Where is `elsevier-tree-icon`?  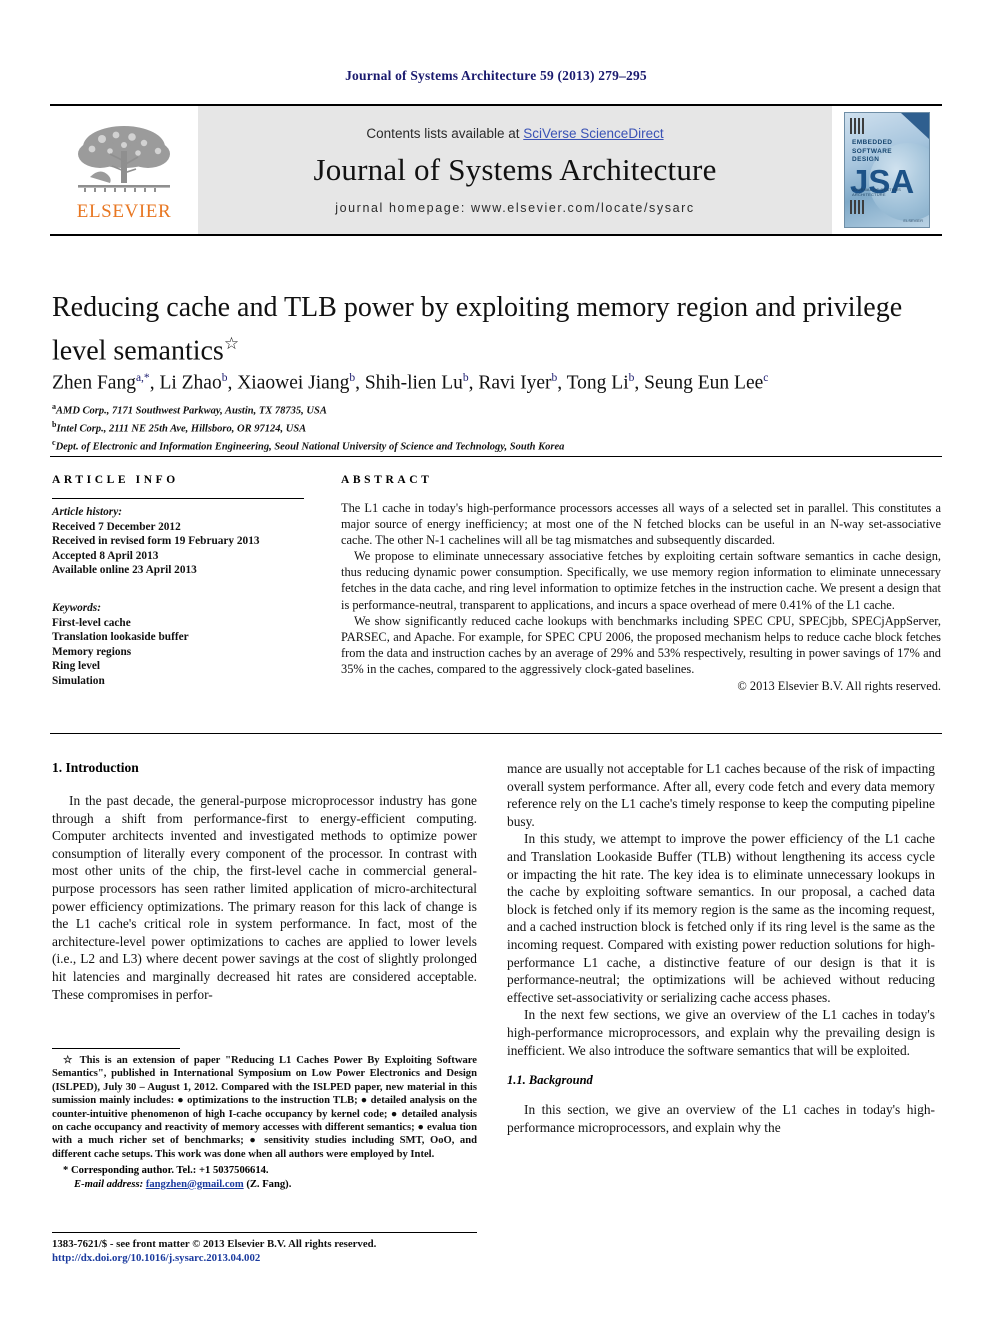 elsevier-tree-icon is located at coordinates (124, 159).